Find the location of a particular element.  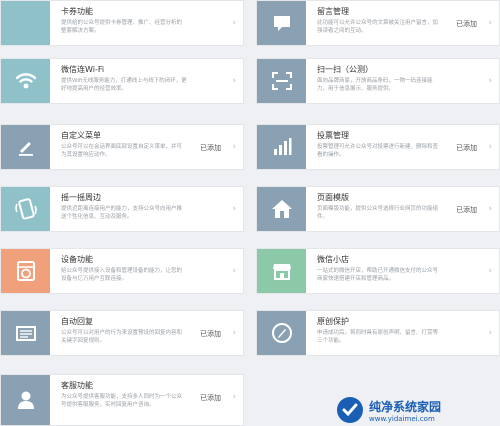

chat-icon is located at coordinates (281, 23).